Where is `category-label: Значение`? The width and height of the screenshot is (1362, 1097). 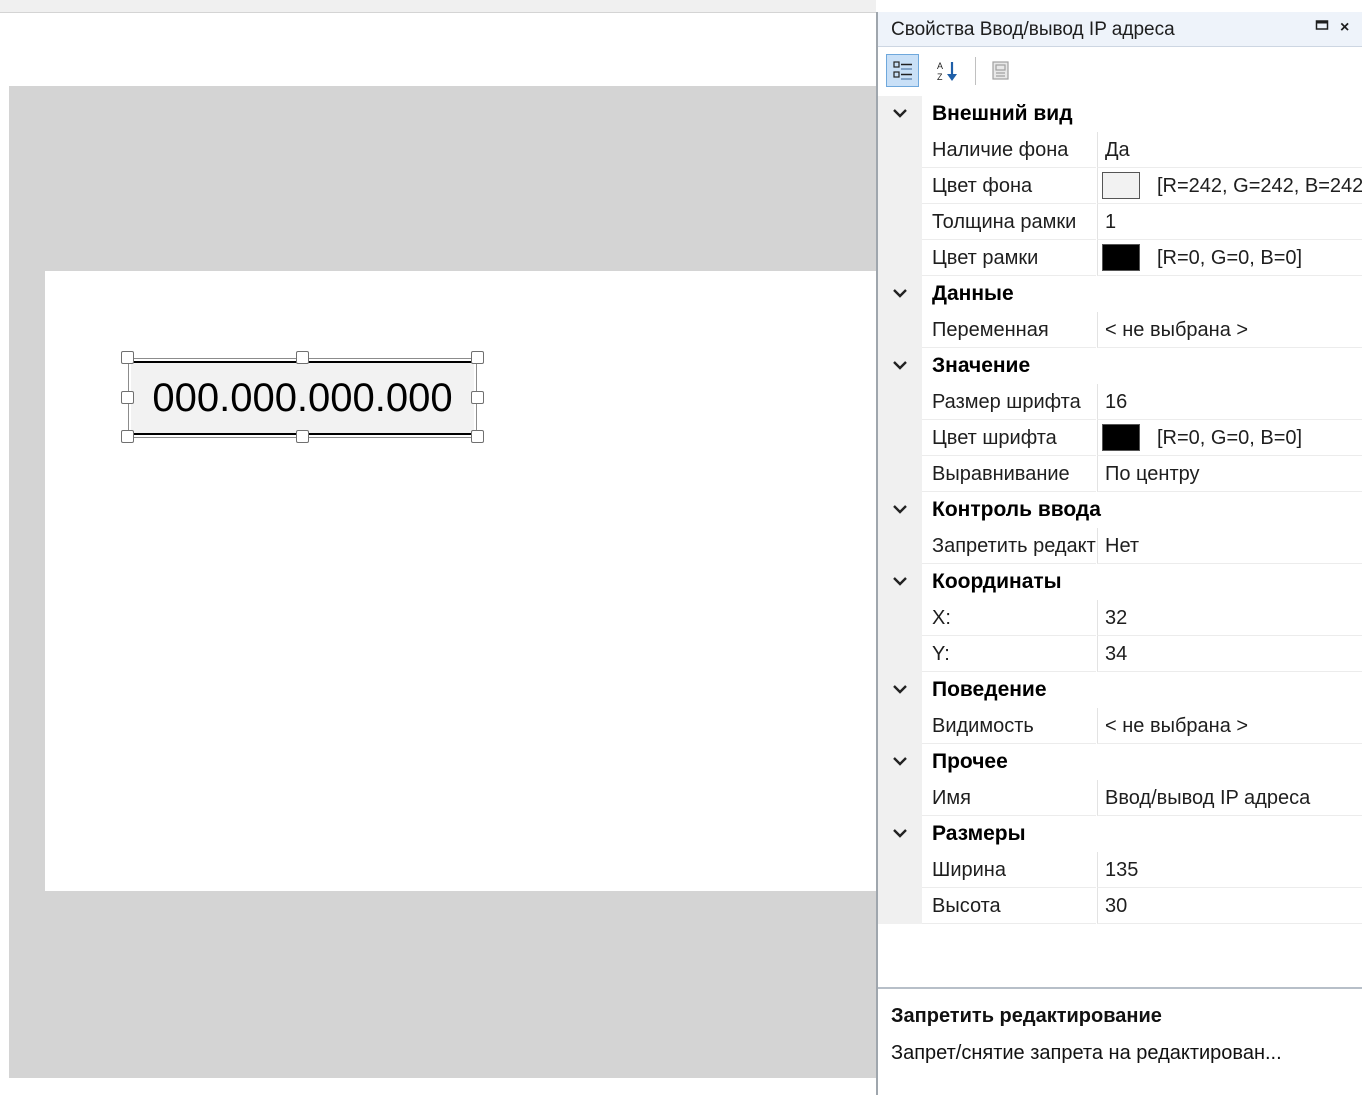
category-label: Значение is located at coordinates (981, 365).